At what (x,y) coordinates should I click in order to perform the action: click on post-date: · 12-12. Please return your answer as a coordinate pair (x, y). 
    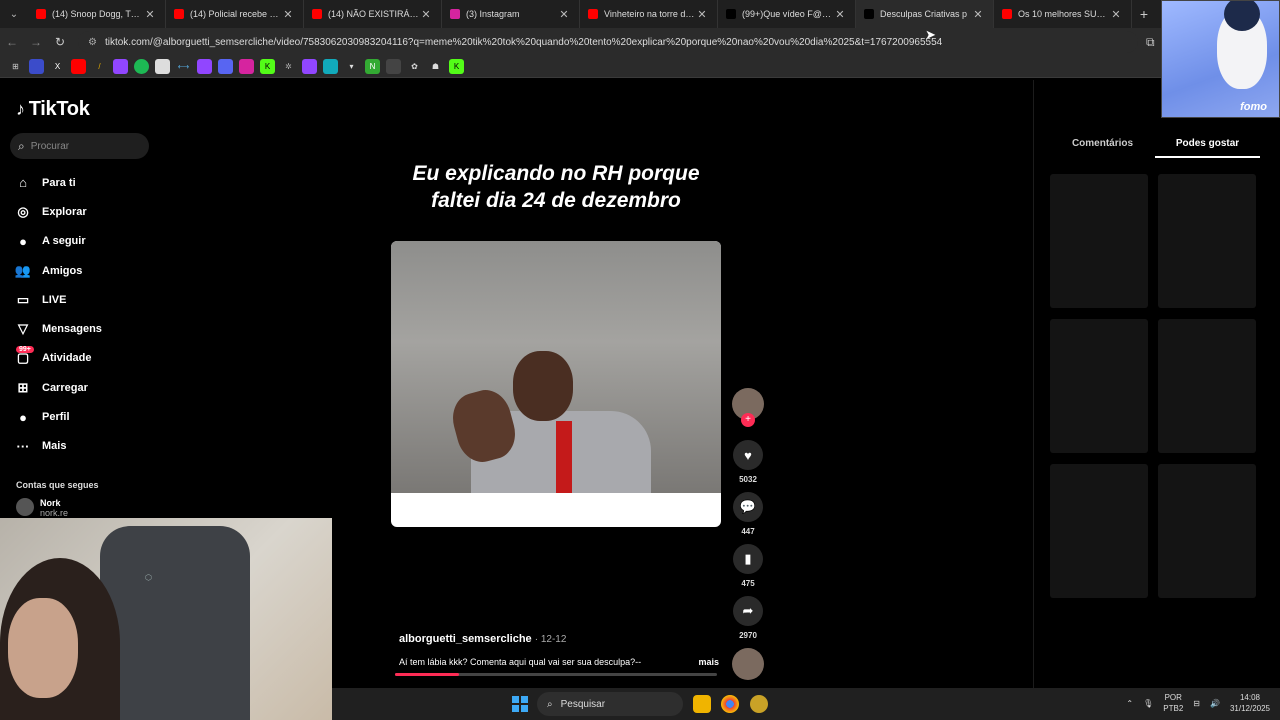
    Looking at the image, I should click on (550, 639).